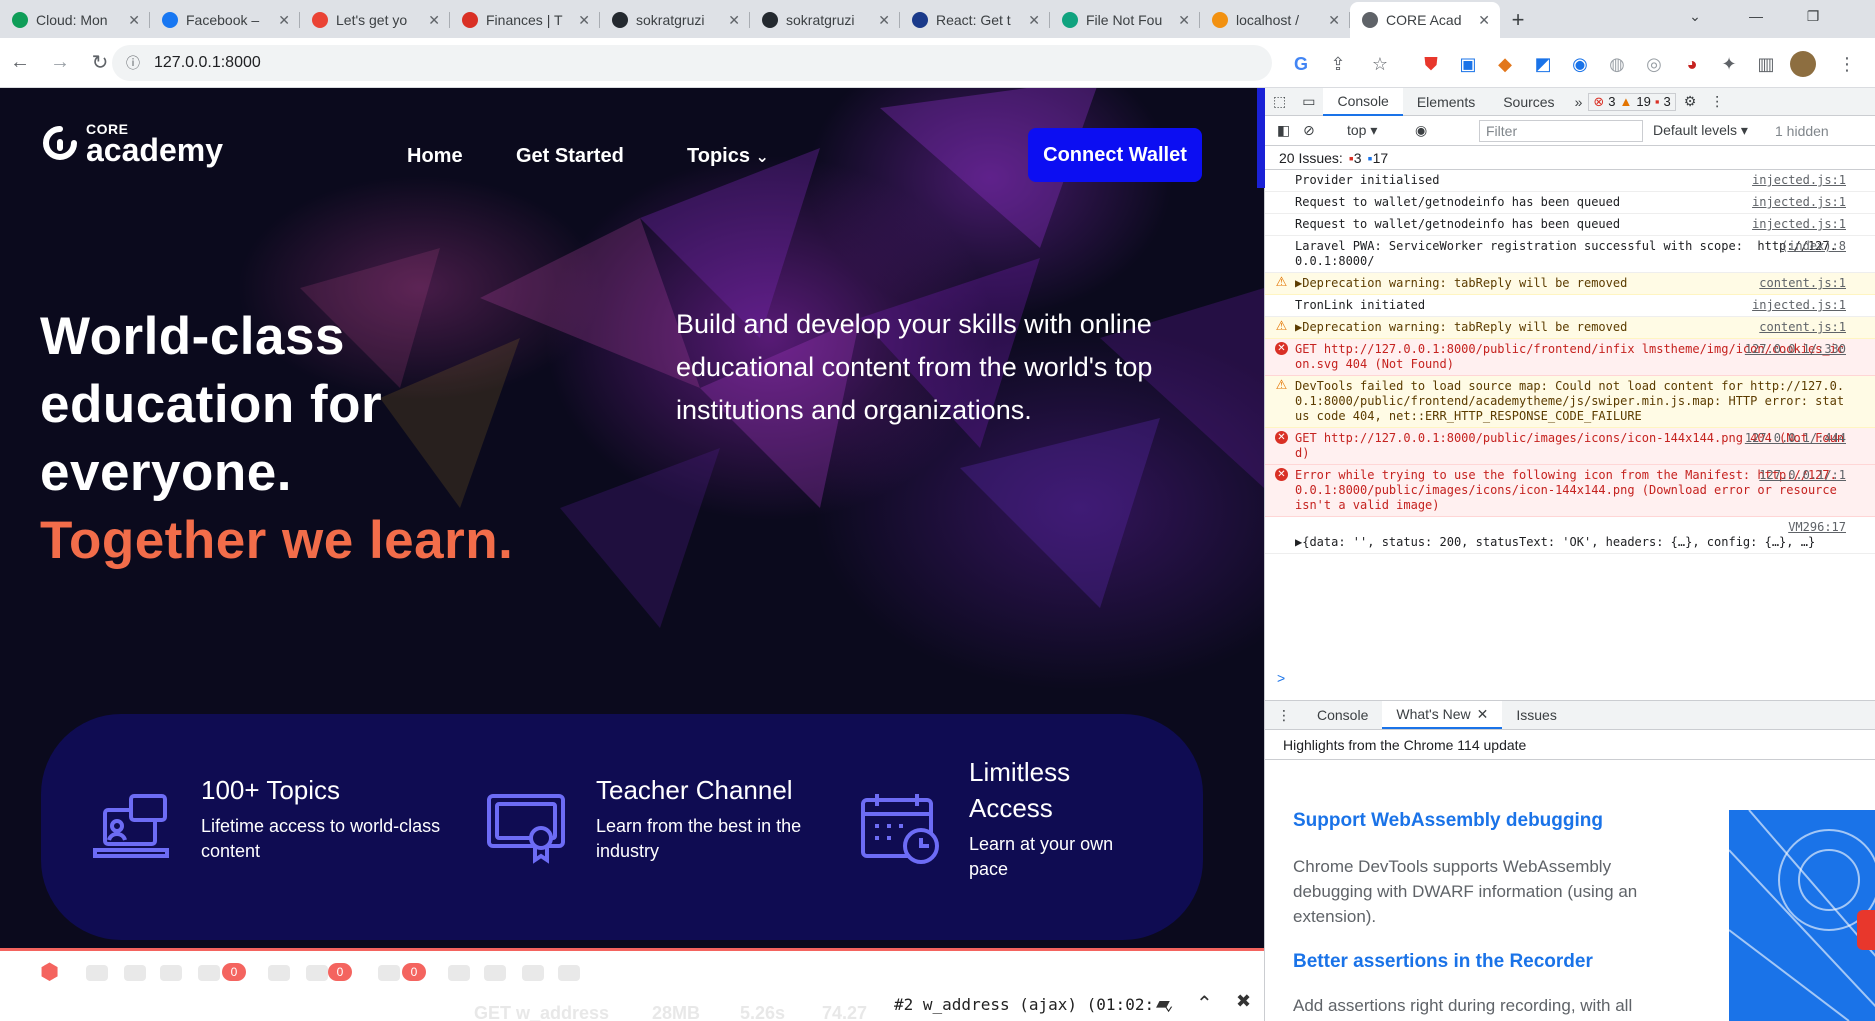  Describe the element at coordinates (60, 62) in the screenshot. I see `forward-icon: →` at that location.